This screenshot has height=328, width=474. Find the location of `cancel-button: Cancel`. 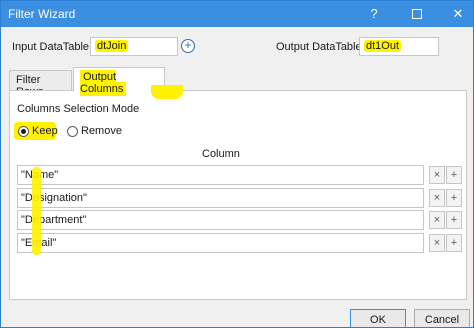

cancel-button: Cancel is located at coordinates (442, 318).